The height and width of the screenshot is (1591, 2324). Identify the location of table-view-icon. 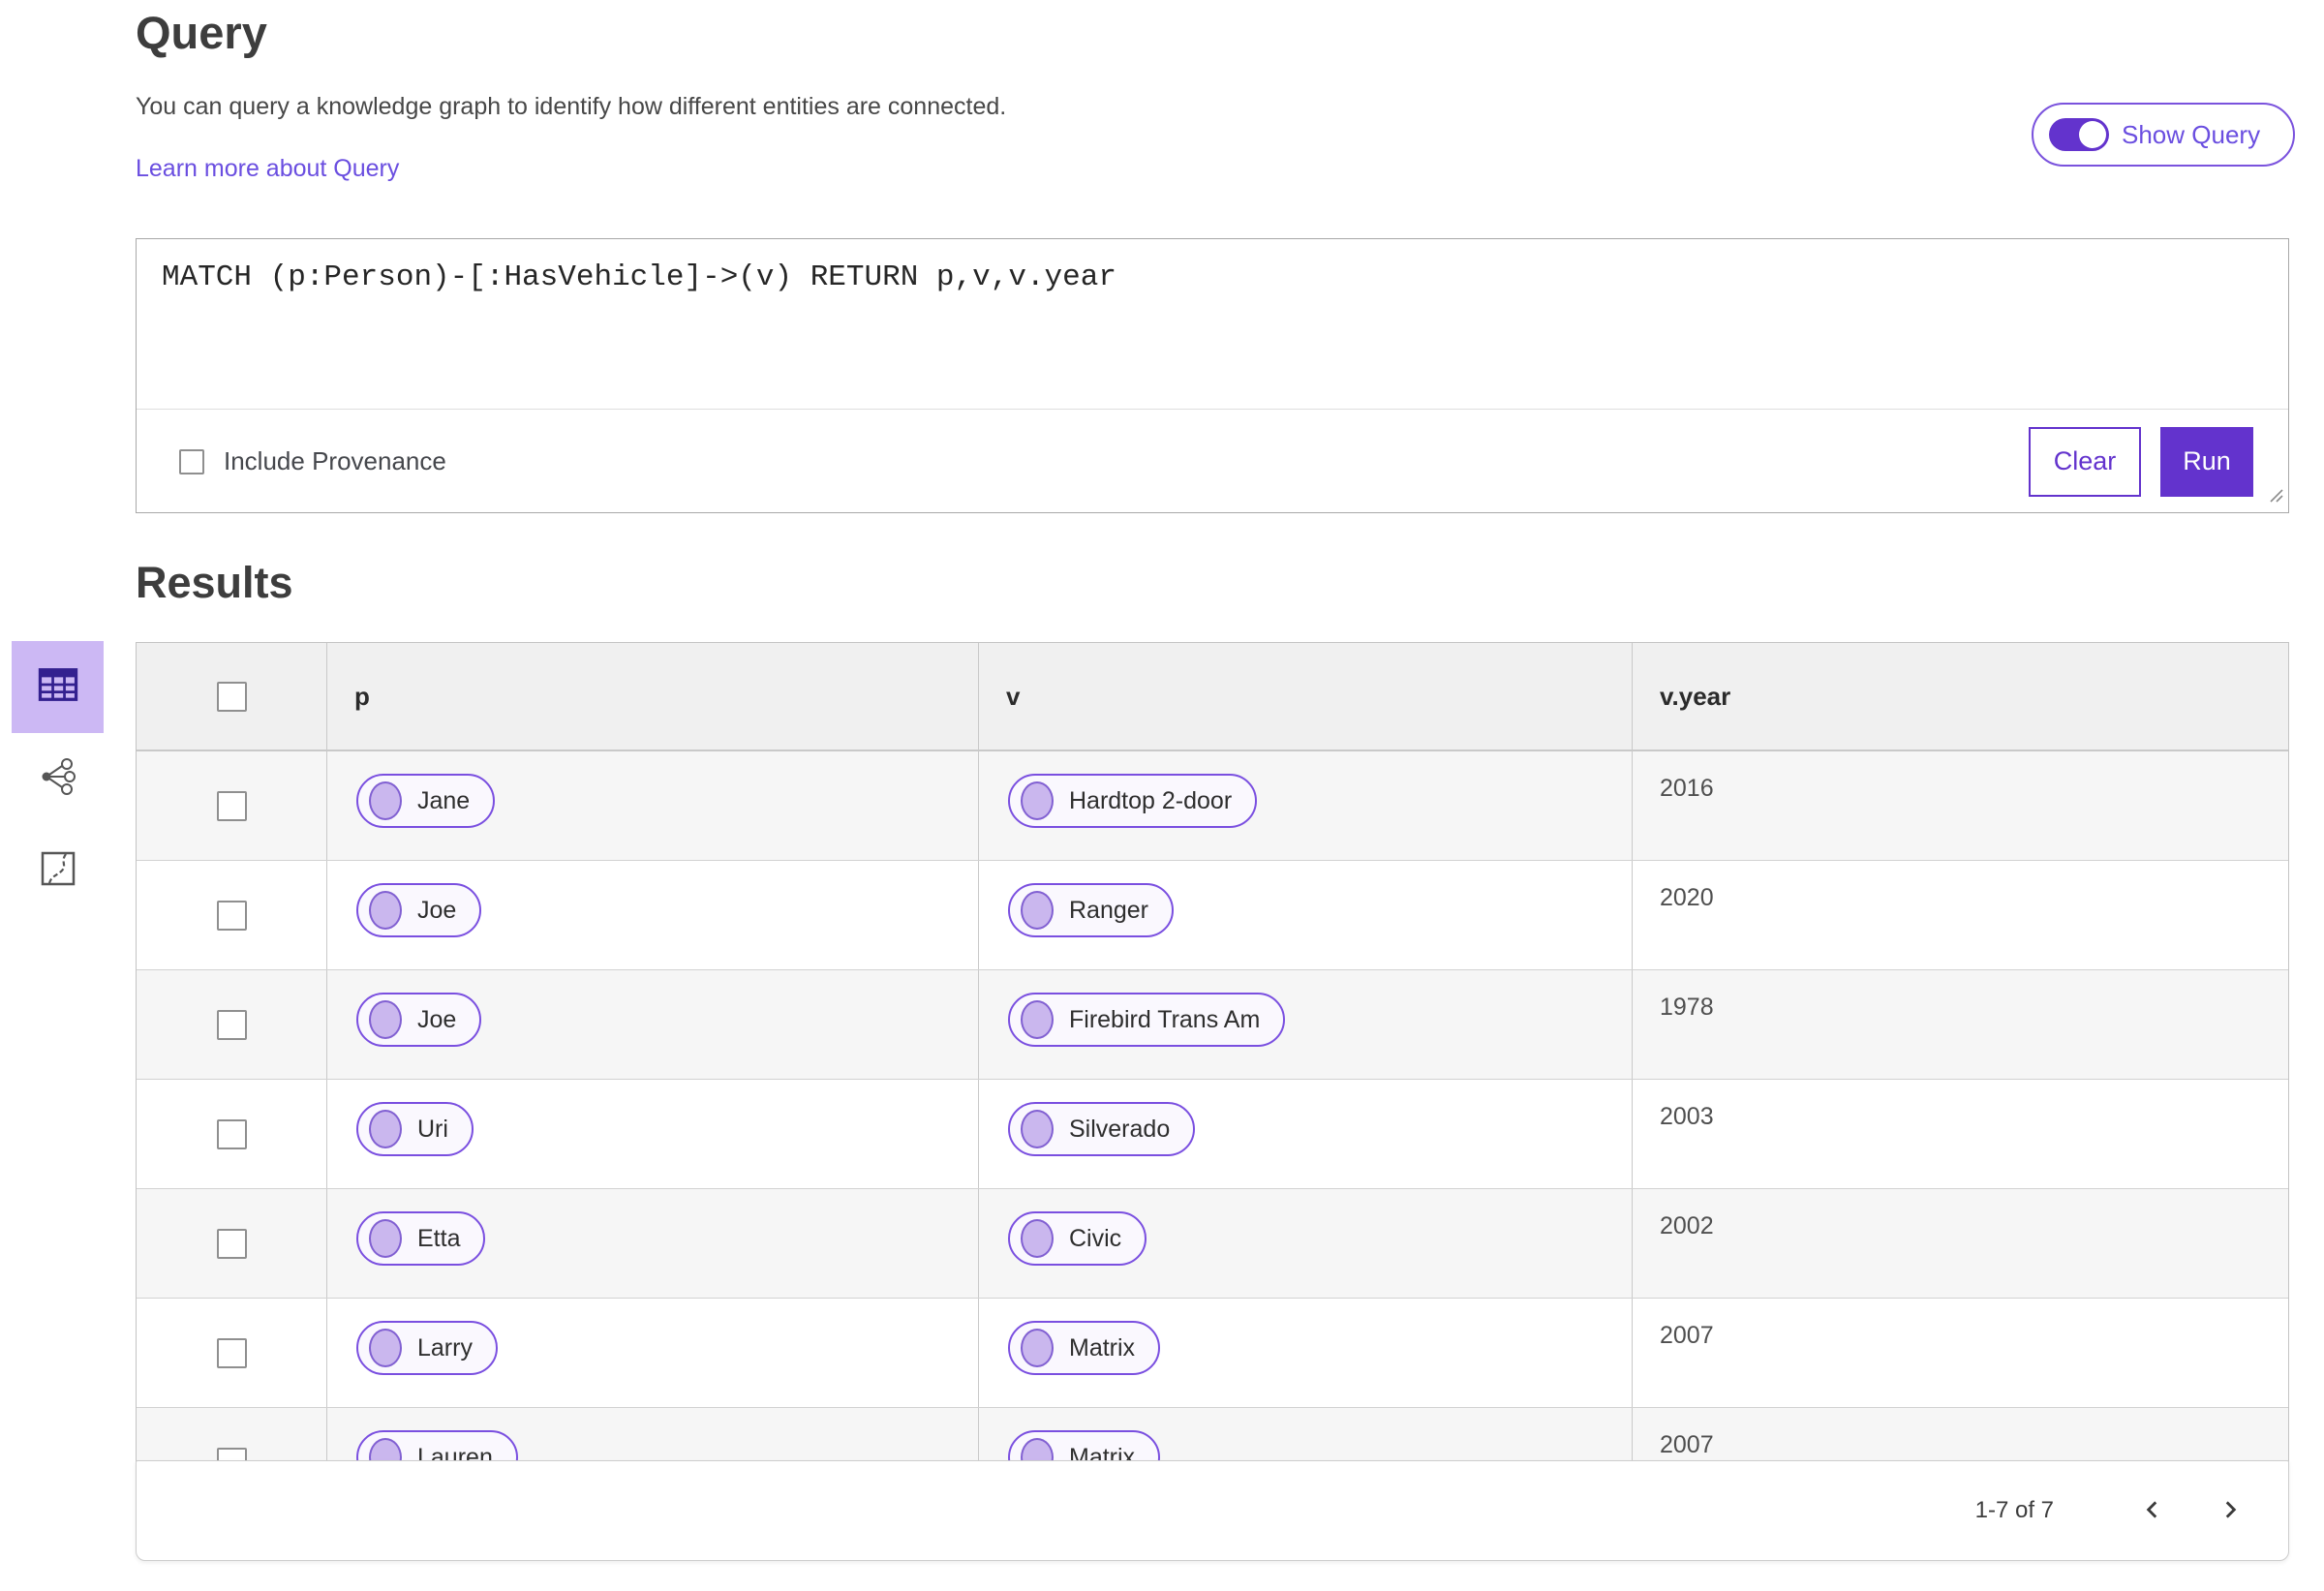
(58, 687).